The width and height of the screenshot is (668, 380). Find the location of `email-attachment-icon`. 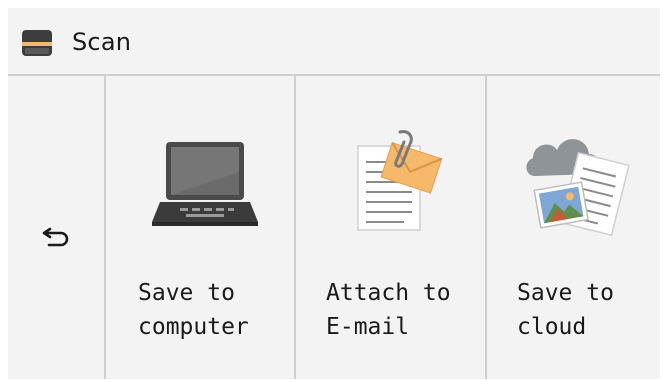

email-attachment-icon is located at coordinates (400, 180).